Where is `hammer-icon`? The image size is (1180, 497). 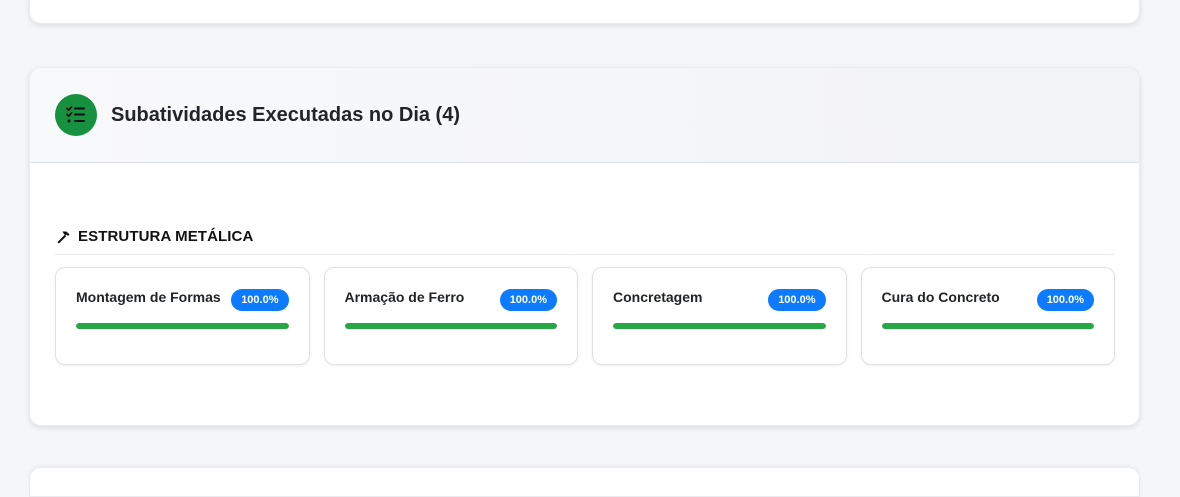 hammer-icon is located at coordinates (64, 237).